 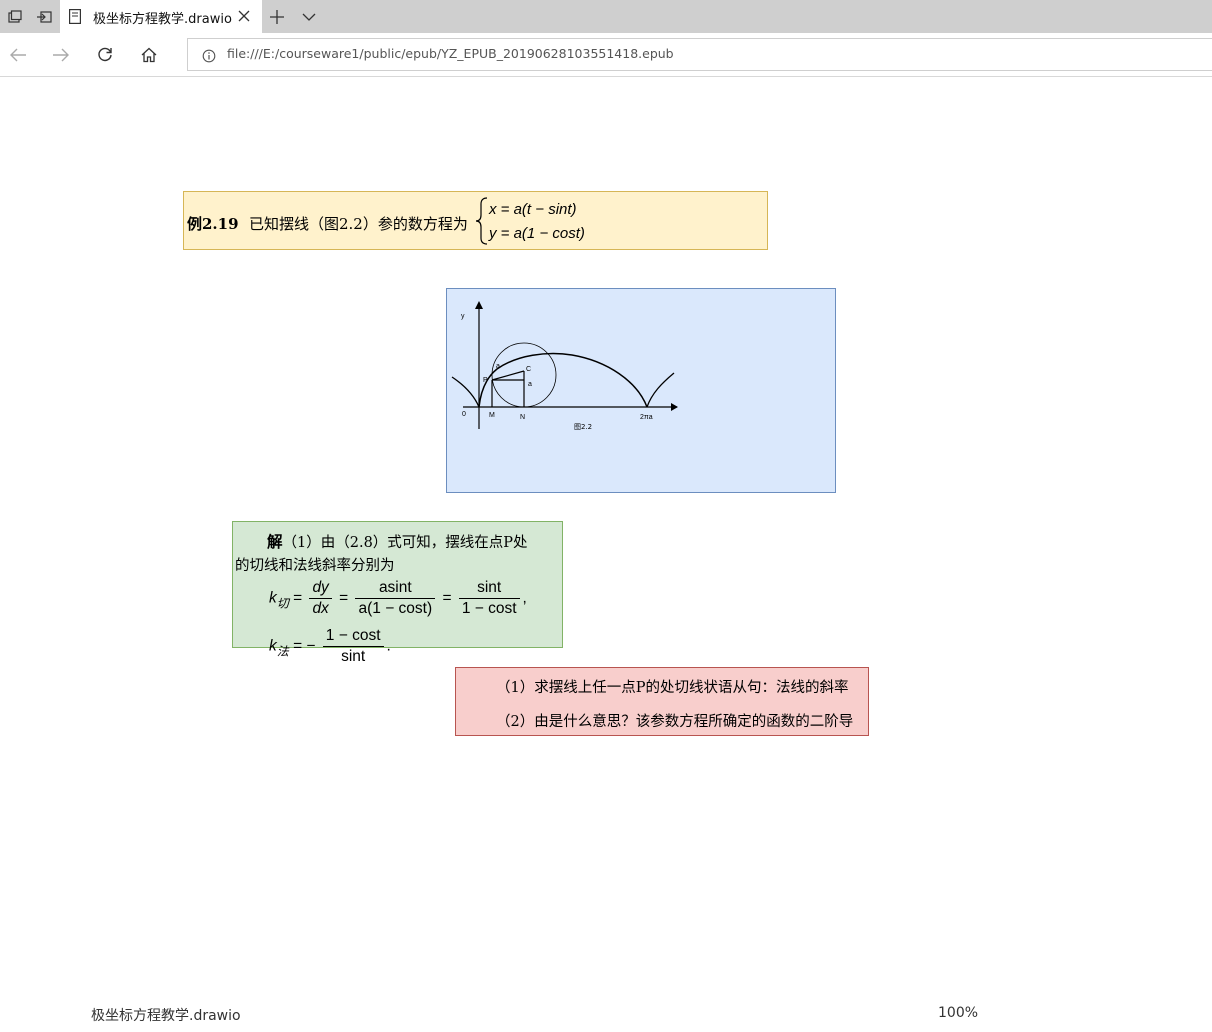 I want to click on solution-line-1: 解（1）由（2.8）式可知，摆线在点P处, so click(x=397, y=541).